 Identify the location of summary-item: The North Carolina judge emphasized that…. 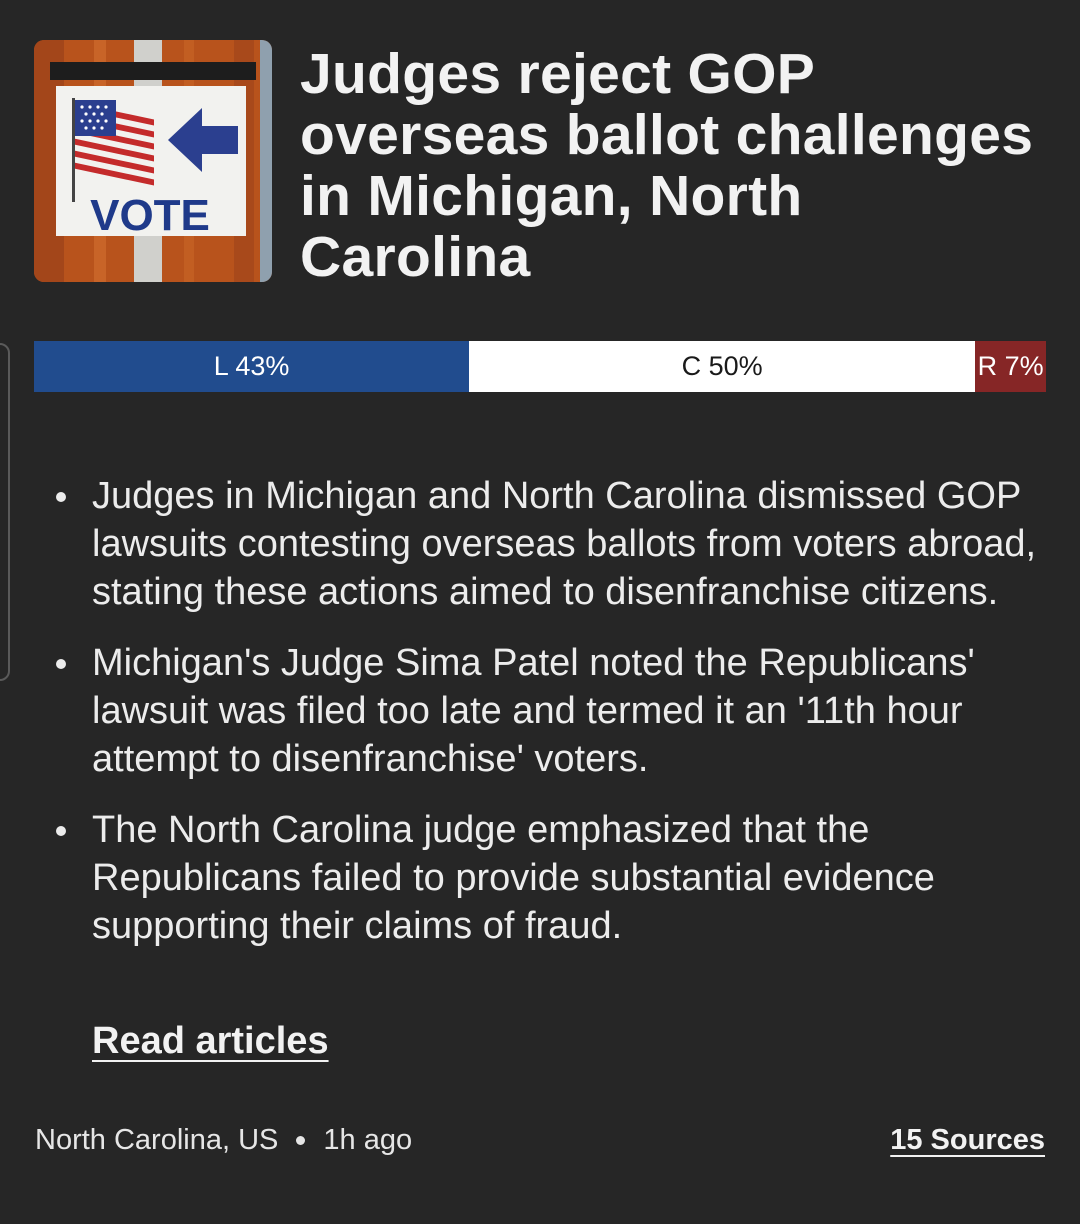
(549, 878).